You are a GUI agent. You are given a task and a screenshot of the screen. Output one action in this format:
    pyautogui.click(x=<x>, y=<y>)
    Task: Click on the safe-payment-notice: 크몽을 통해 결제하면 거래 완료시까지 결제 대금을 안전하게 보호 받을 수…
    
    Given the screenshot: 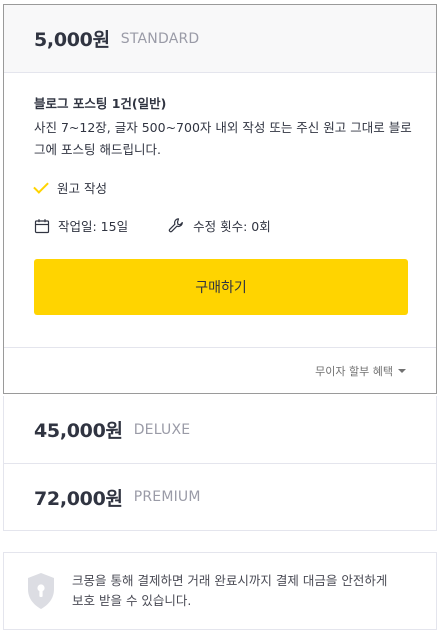 What is the action you would take?
    pyautogui.click(x=220, y=591)
    